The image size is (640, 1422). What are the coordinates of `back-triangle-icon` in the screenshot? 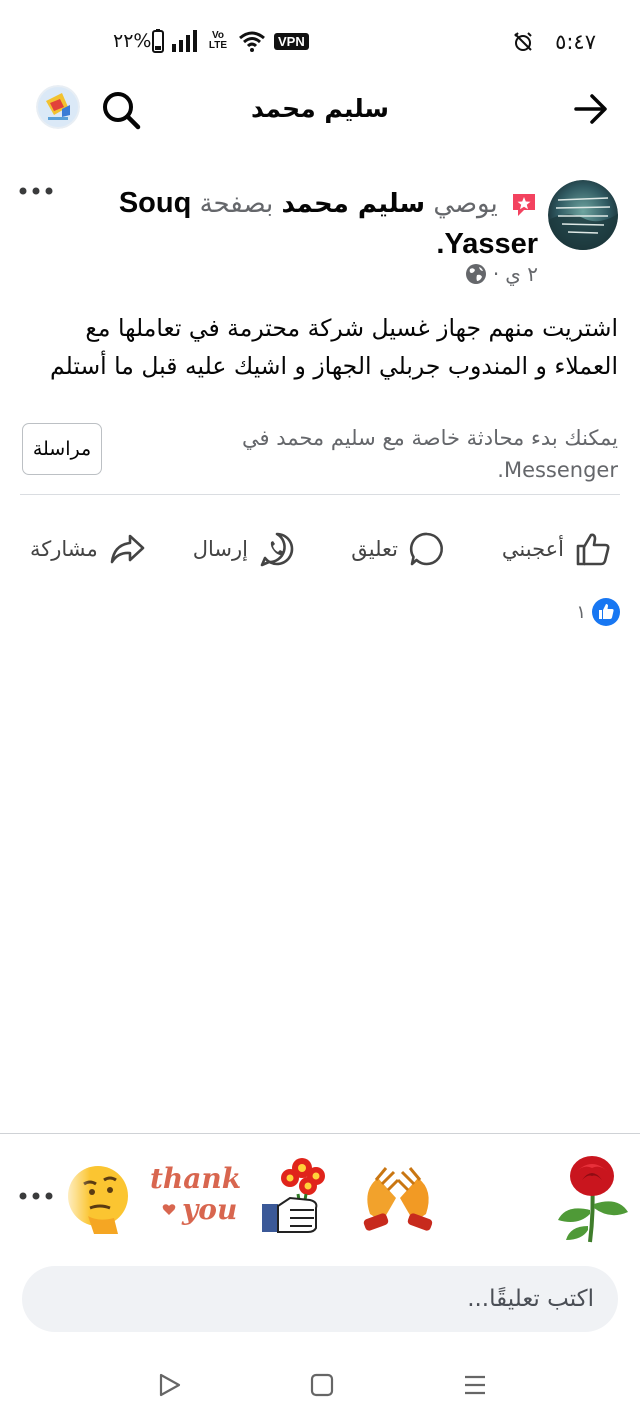 It's located at (169, 1385).